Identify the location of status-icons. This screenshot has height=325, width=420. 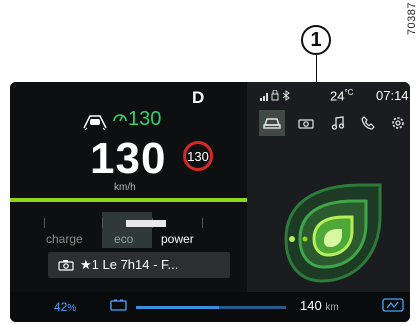
(277, 96).